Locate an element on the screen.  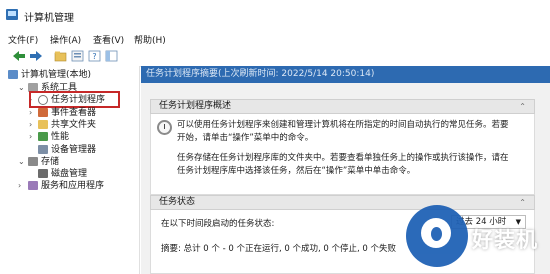
services-icon is located at coordinates (33, 185).